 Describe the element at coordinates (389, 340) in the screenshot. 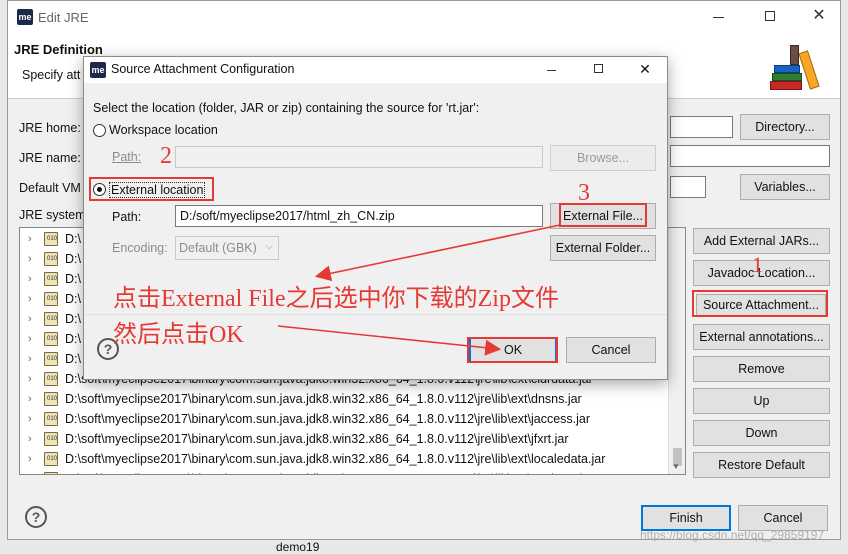

I see `arrow-to-ok` at that location.